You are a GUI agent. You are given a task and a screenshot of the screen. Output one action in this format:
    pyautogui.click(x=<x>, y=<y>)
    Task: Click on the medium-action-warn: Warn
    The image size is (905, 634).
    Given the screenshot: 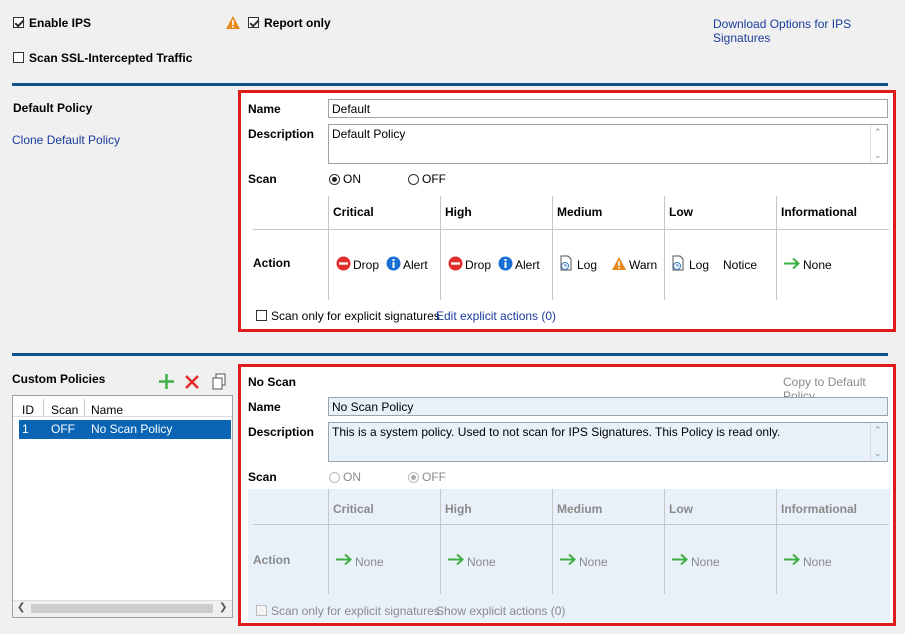 What is the action you would take?
    pyautogui.click(x=643, y=265)
    